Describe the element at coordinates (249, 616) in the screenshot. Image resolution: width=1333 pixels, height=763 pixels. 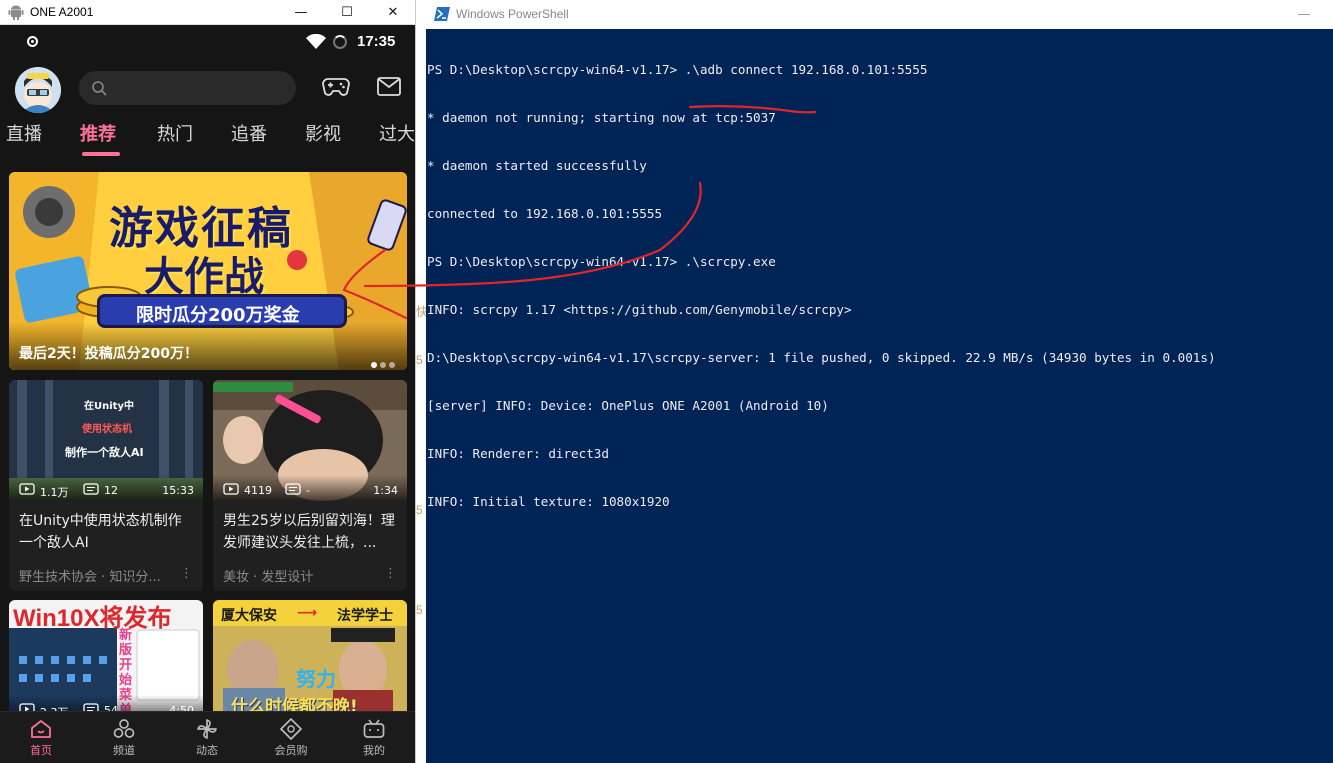
I see `thumbnail-text: 厦大保安` at that location.